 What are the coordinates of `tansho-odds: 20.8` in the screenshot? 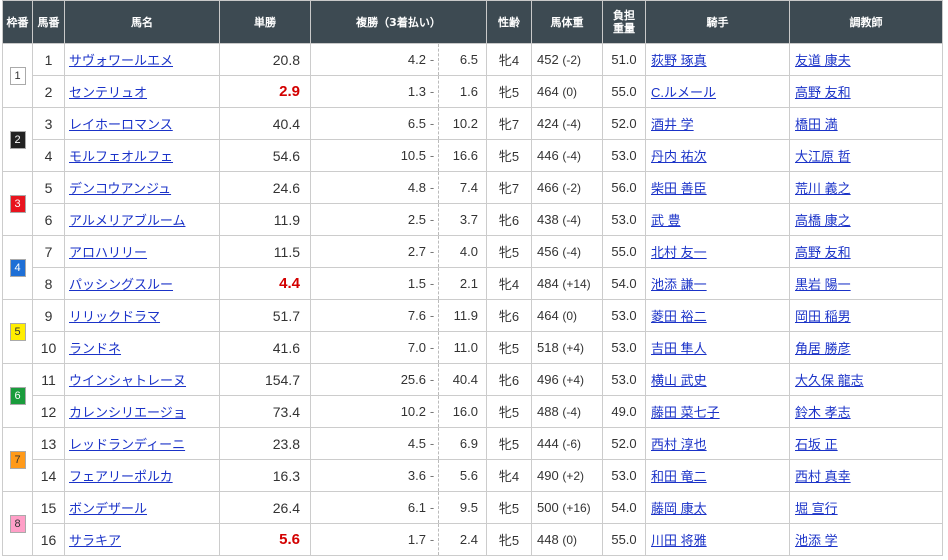 It's located at (265, 59).